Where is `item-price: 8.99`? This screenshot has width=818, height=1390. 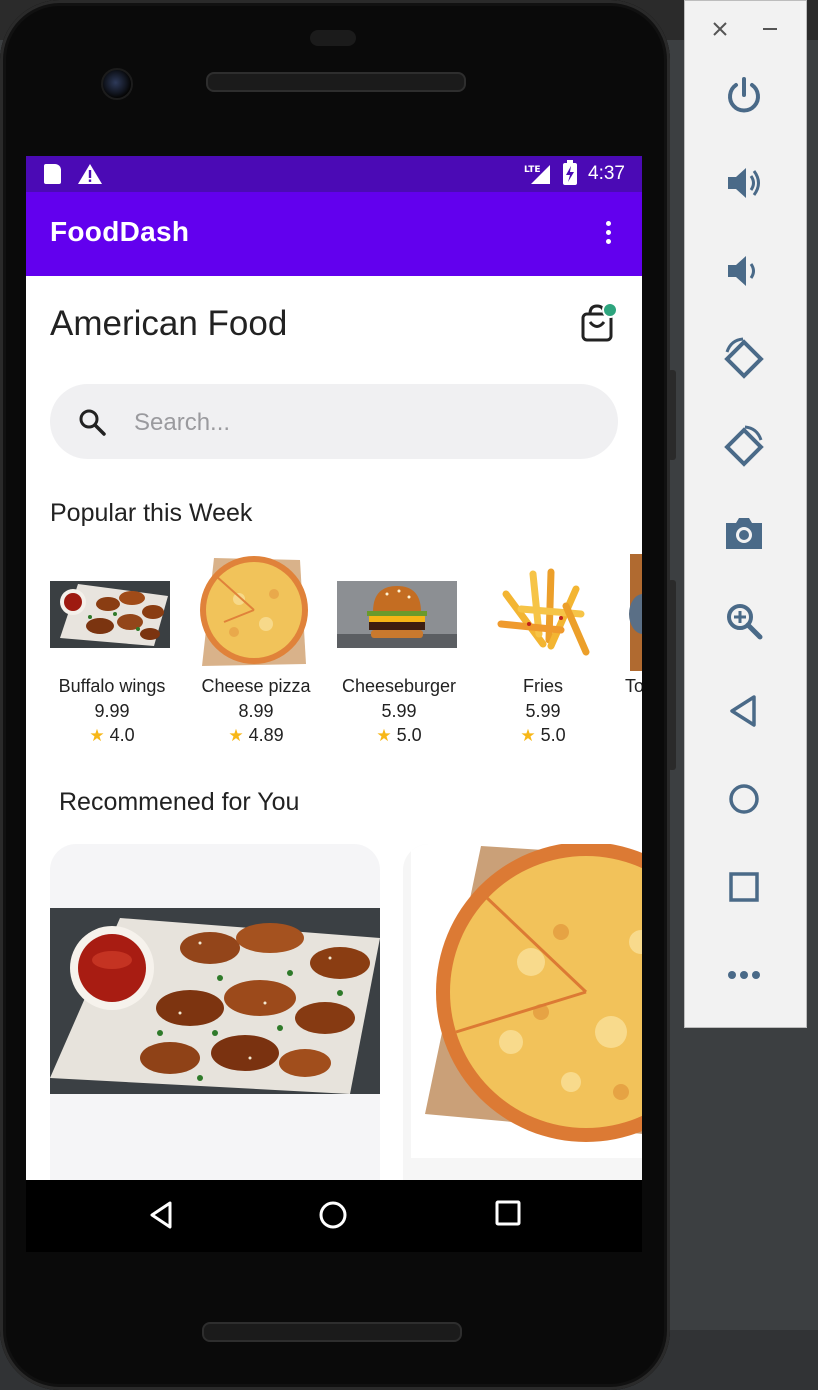 item-price: 8.99 is located at coordinates (256, 711).